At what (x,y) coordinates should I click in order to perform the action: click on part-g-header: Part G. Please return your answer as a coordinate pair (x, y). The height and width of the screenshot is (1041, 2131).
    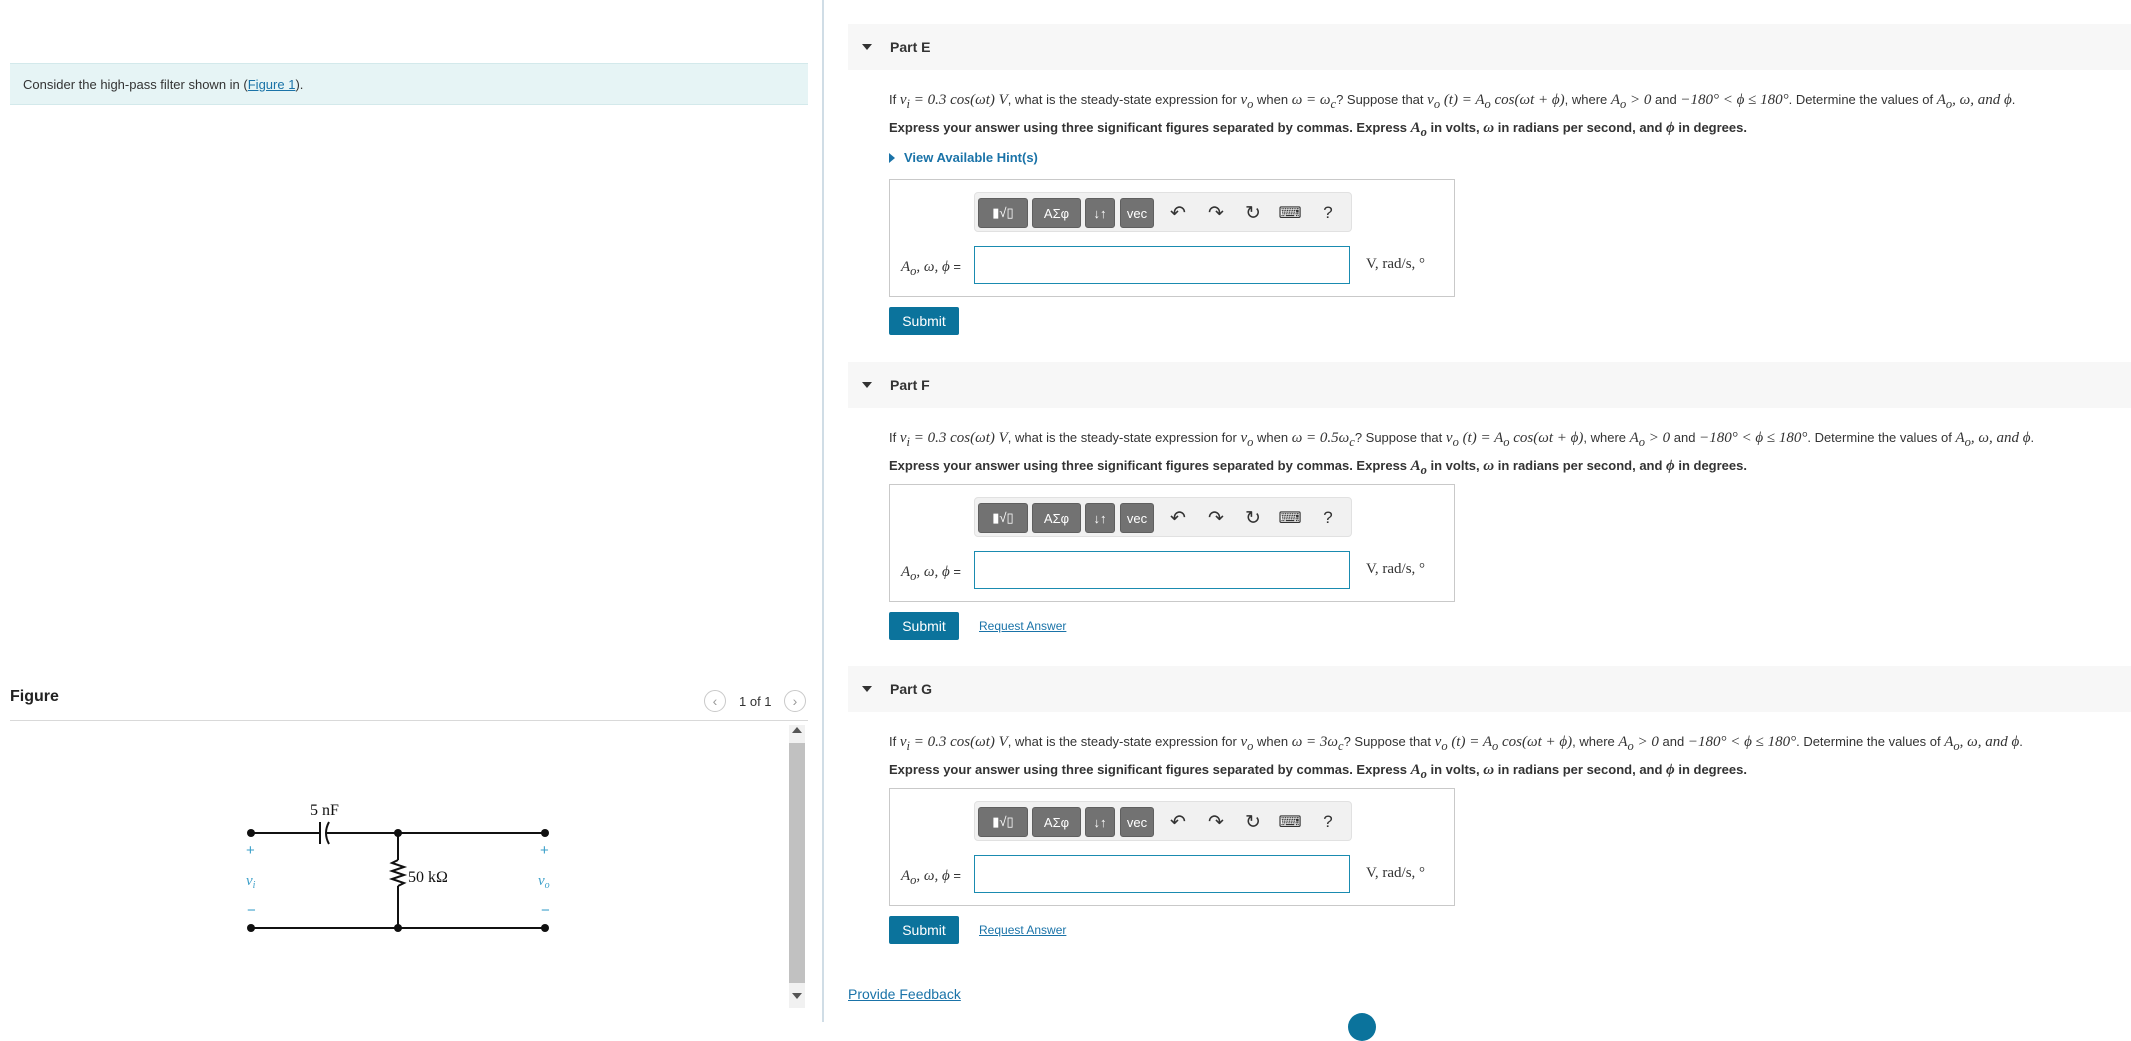
    Looking at the image, I should click on (1489, 689).